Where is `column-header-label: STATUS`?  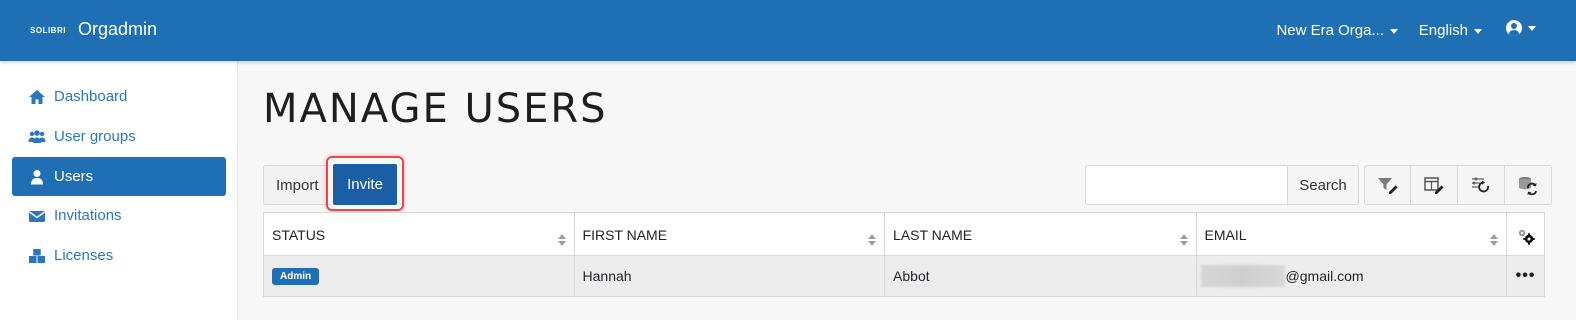
column-header-label: STATUS is located at coordinates (299, 235).